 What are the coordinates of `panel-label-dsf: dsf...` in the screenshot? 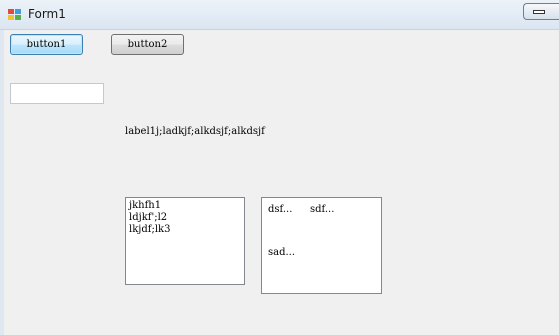 It's located at (280, 209).